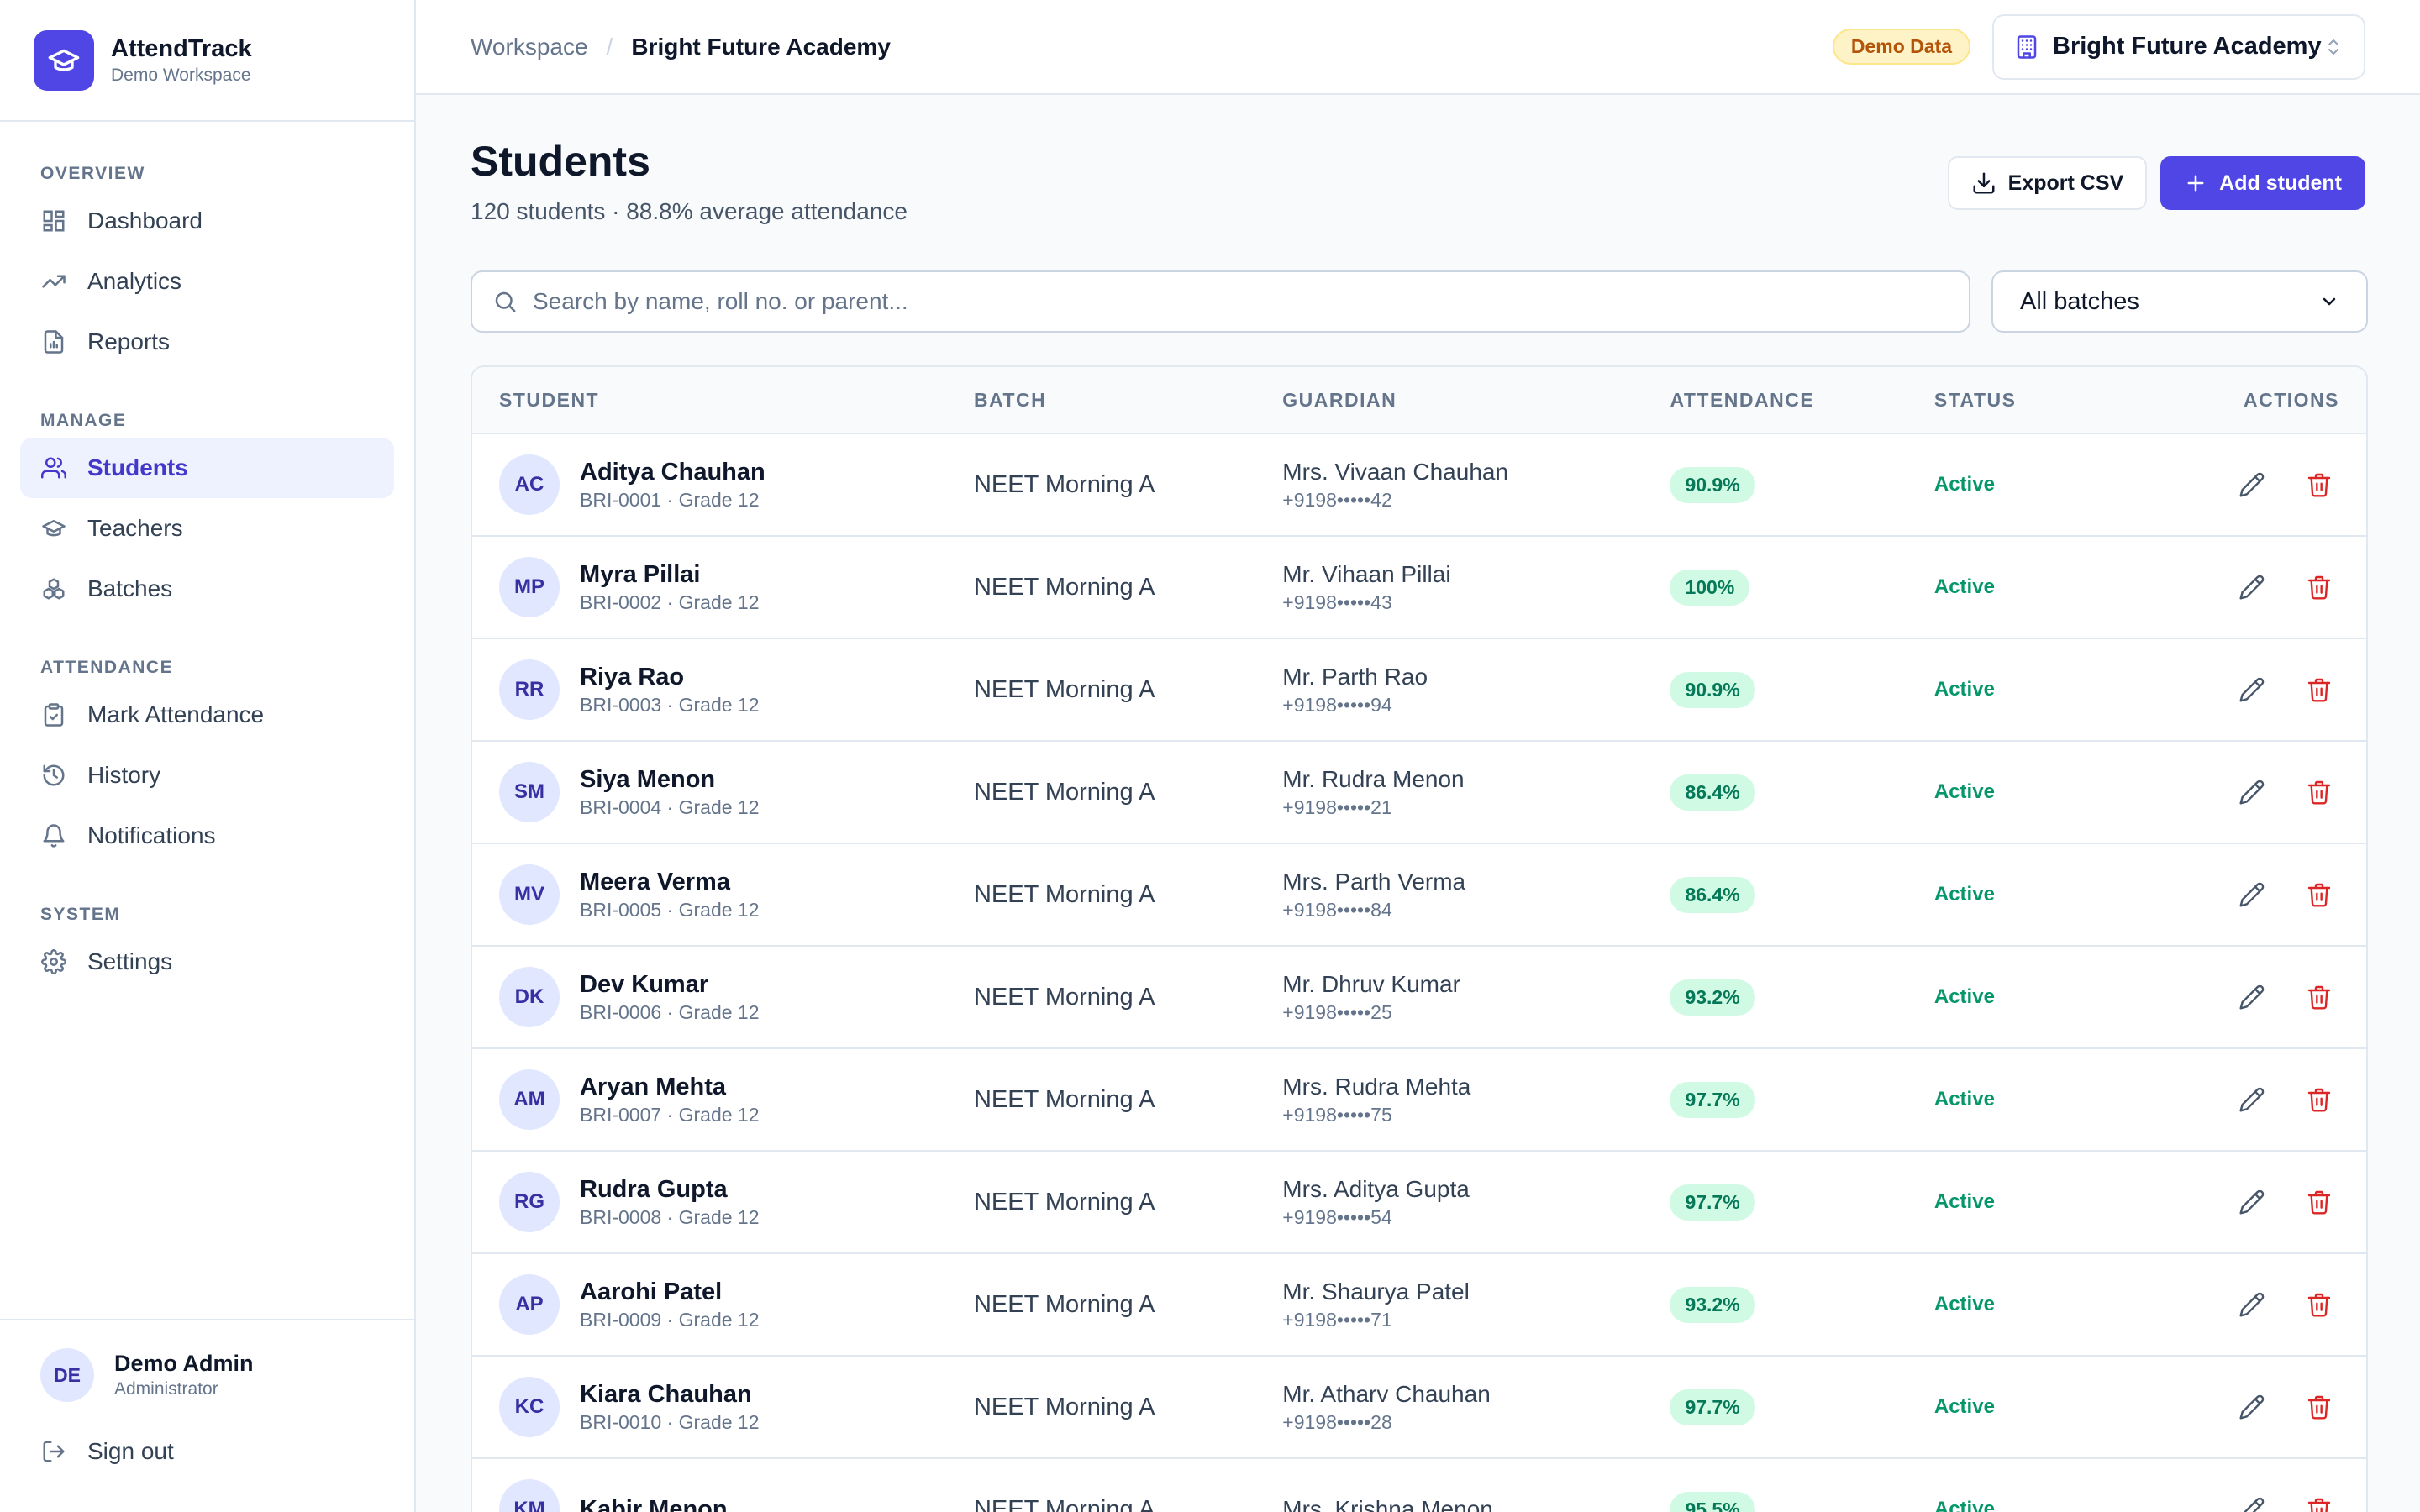  I want to click on organization-selector: Bright Future Academy, so click(2178, 46).